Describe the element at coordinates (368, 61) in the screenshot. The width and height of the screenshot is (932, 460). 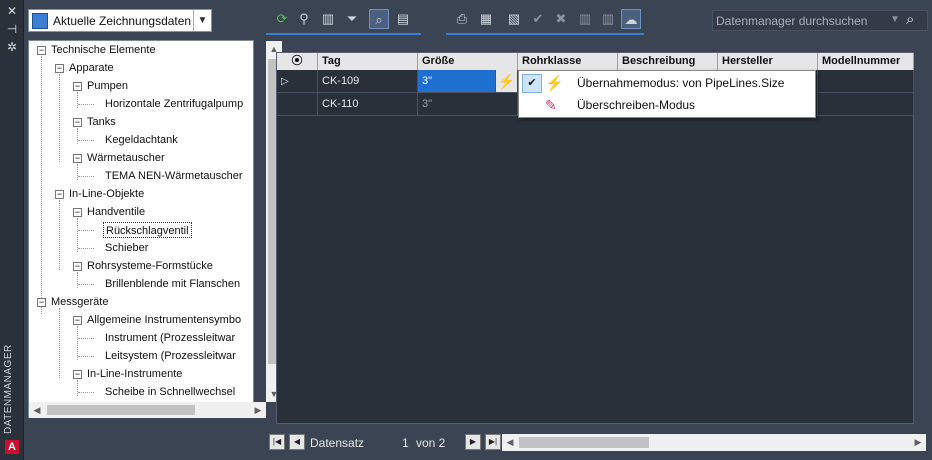
I see `column-header-tag: Tag` at that location.